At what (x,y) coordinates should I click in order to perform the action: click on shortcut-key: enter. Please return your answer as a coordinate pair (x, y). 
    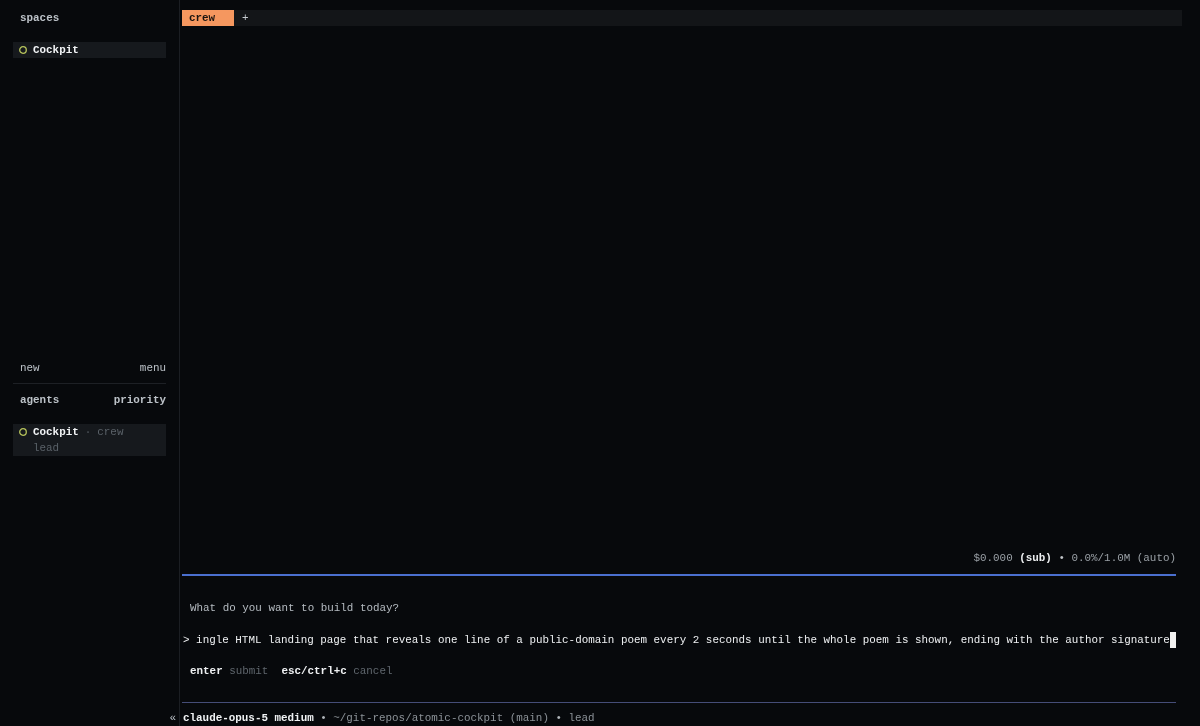
    Looking at the image, I should click on (206, 670).